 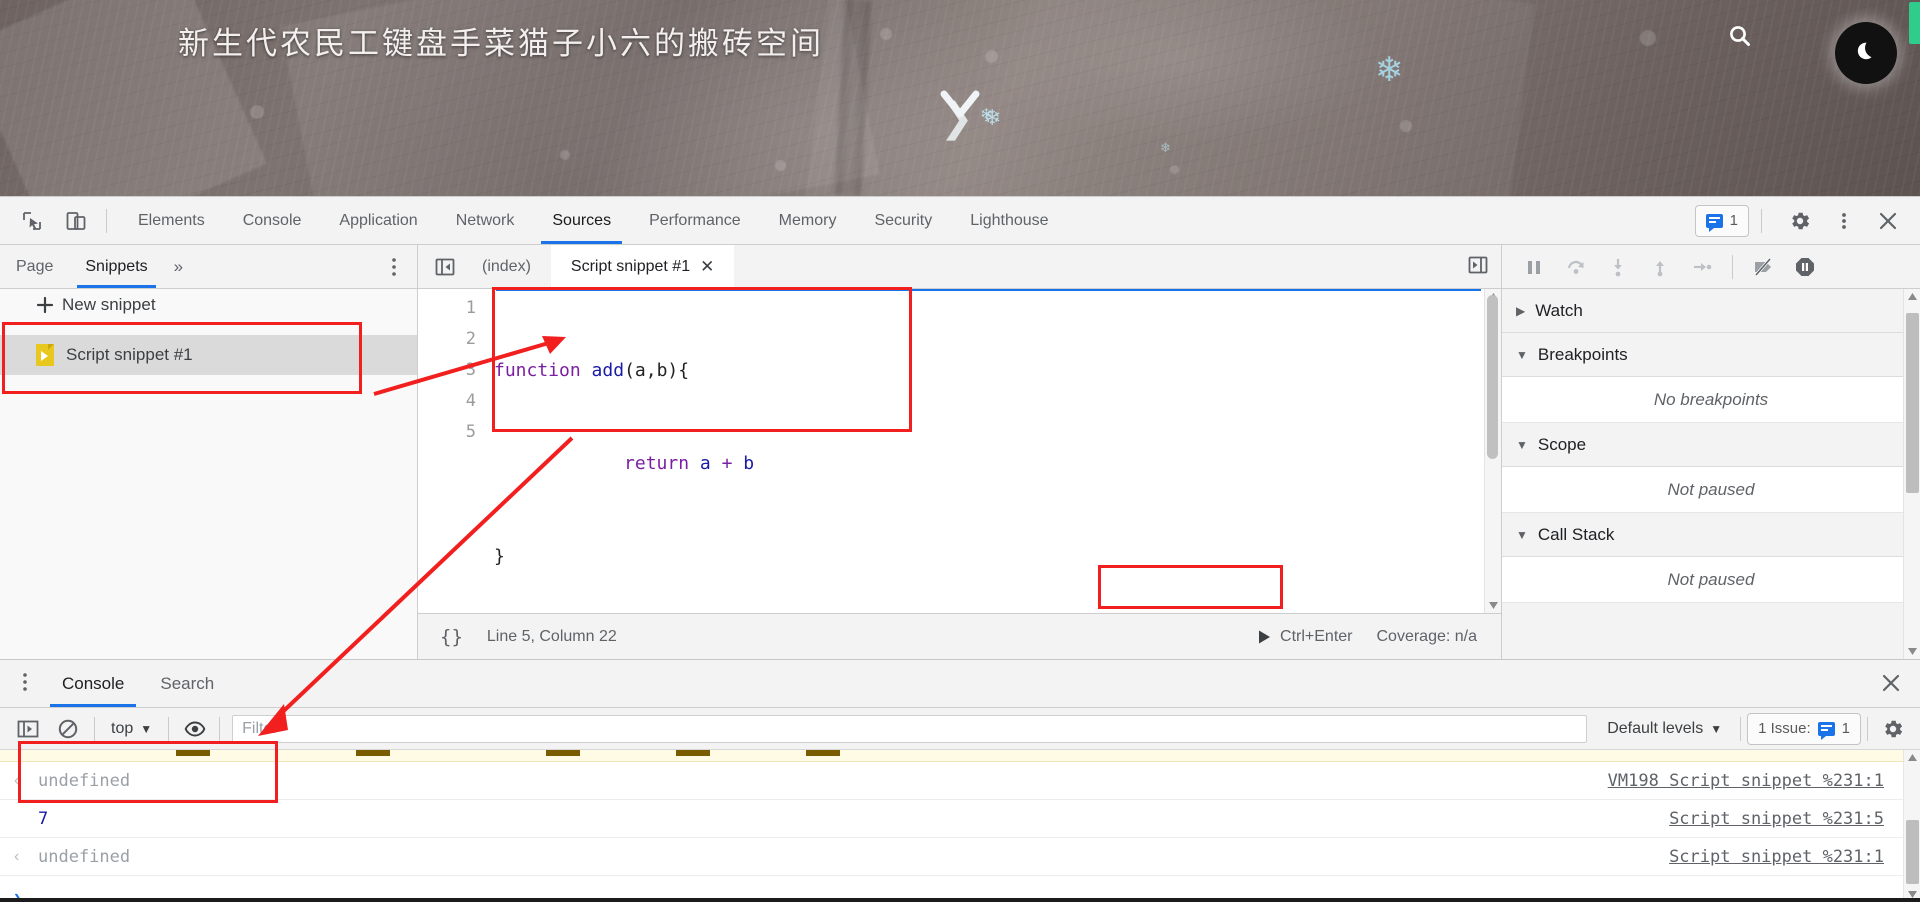 I want to click on console-scrollbar-track, so click(x=1911, y=826).